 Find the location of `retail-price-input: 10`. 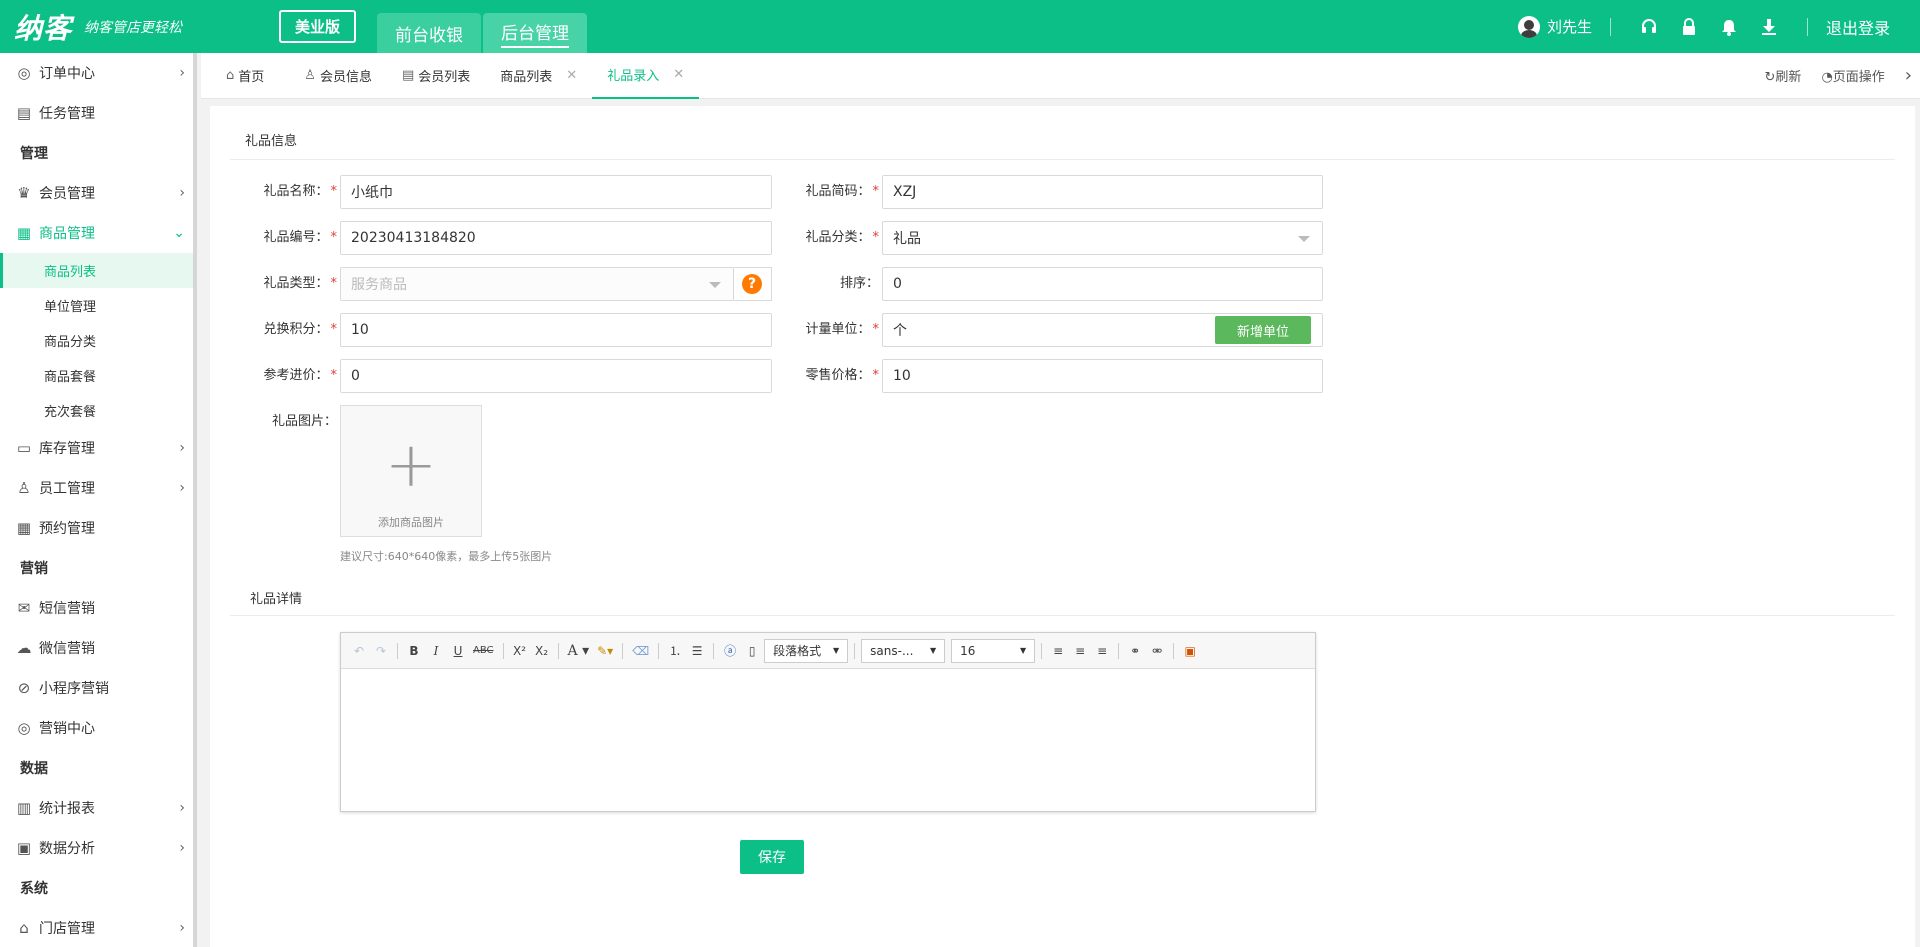

retail-price-input: 10 is located at coordinates (1102, 376).